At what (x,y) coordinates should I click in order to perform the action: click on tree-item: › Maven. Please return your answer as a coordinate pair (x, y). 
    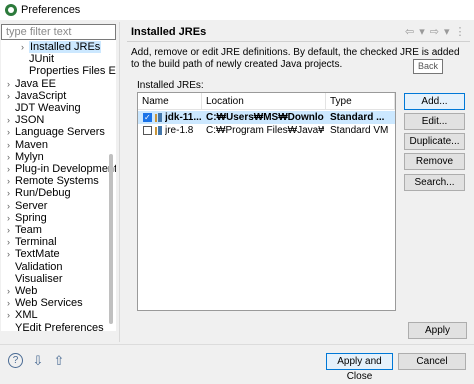
    Looking at the image, I should click on (27, 145).